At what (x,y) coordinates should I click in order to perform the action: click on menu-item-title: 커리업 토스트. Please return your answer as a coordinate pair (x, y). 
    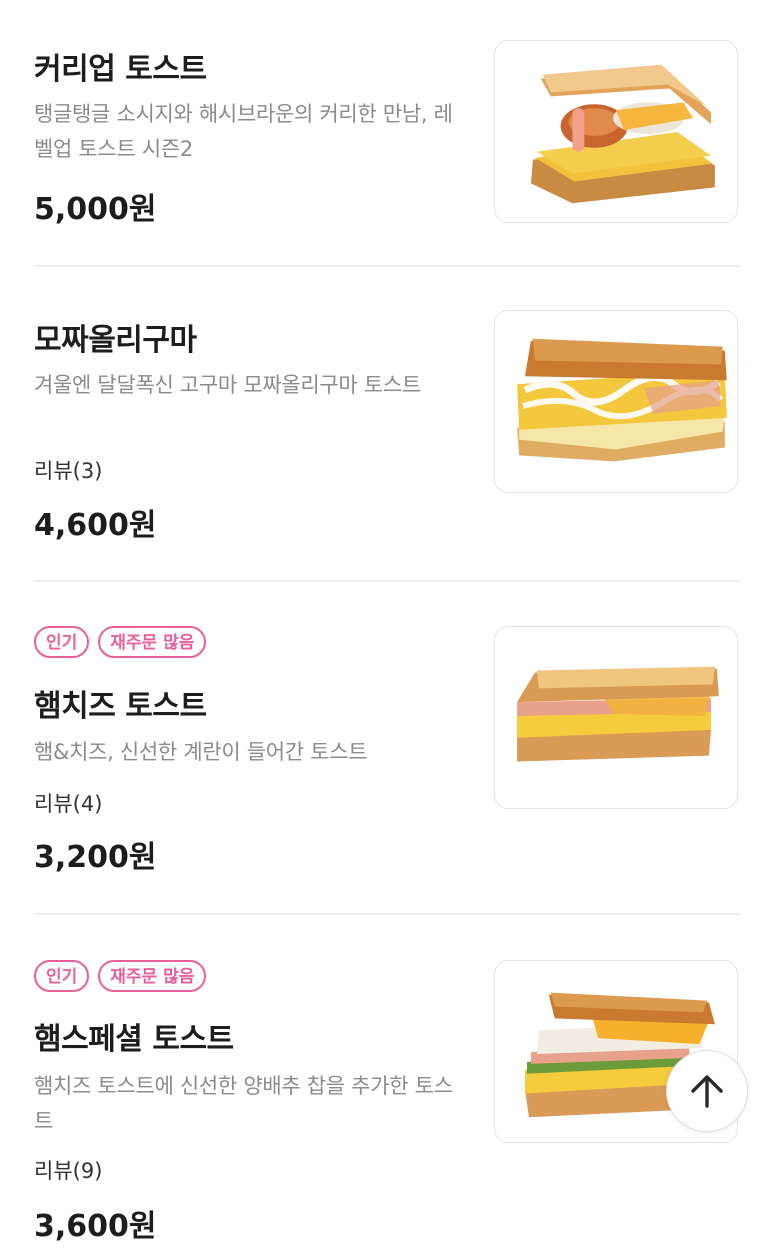
    Looking at the image, I should click on (120, 69).